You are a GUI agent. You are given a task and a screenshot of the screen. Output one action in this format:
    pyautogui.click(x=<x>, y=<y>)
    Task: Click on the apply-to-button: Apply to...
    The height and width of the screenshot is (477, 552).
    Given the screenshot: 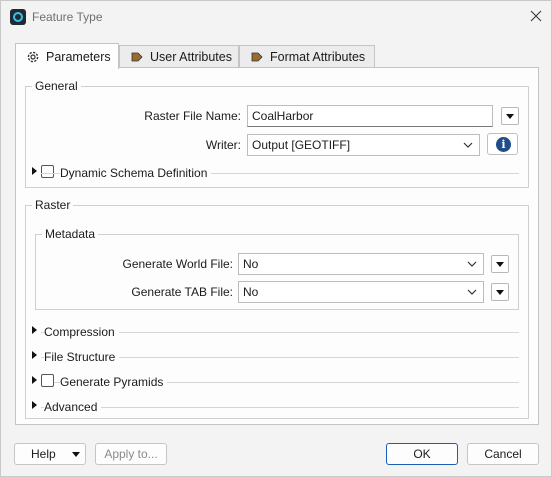 What is the action you would take?
    pyautogui.click(x=131, y=454)
    